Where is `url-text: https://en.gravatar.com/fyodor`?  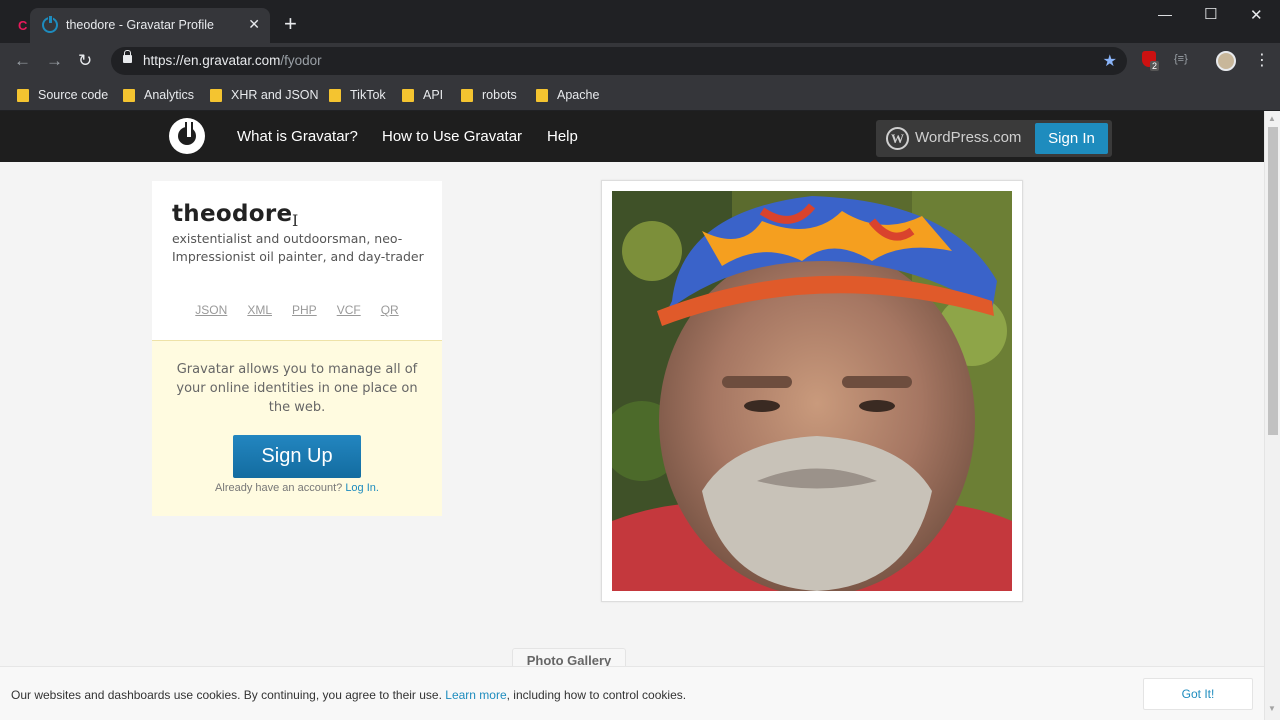 url-text: https://en.gravatar.com/fyodor is located at coordinates (232, 60).